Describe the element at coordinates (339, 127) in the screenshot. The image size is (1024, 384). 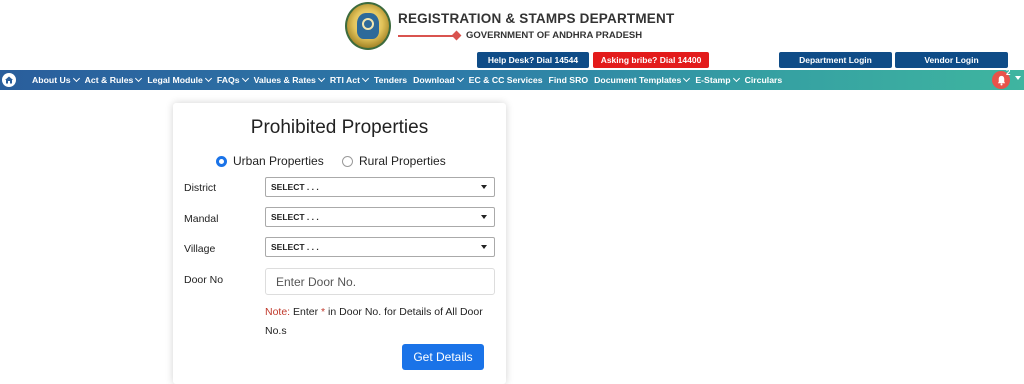
I see `form-title: Prohibited Properties` at that location.